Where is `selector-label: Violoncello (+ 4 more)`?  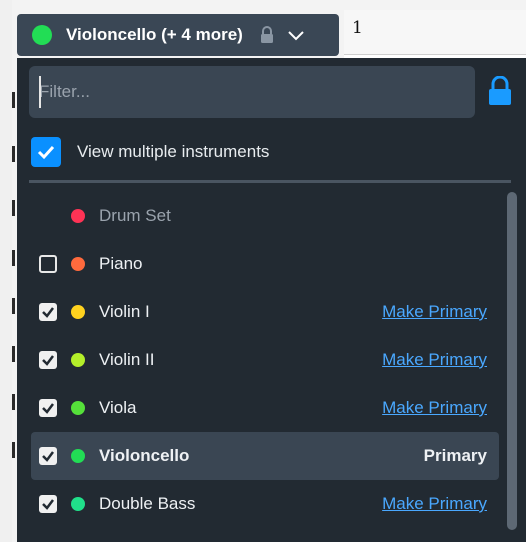
selector-label: Violoncello (+ 4 more) is located at coordinates (154, 34).